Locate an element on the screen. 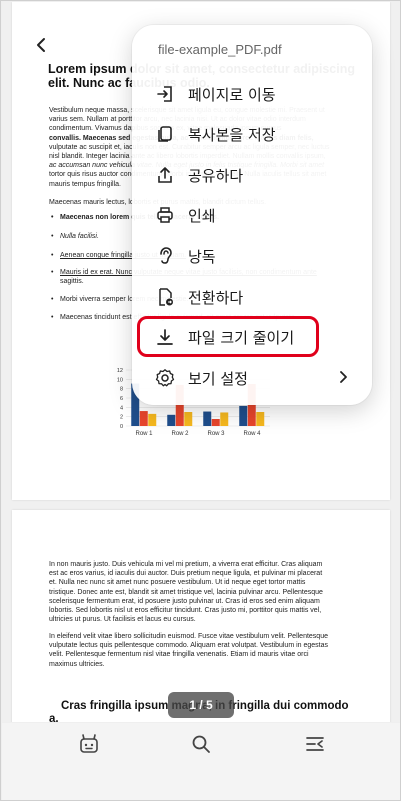 The height and width of the screenshot is (801, 401). menu-item-label: 페이지로 이동 is located at coordinates (232, 94).